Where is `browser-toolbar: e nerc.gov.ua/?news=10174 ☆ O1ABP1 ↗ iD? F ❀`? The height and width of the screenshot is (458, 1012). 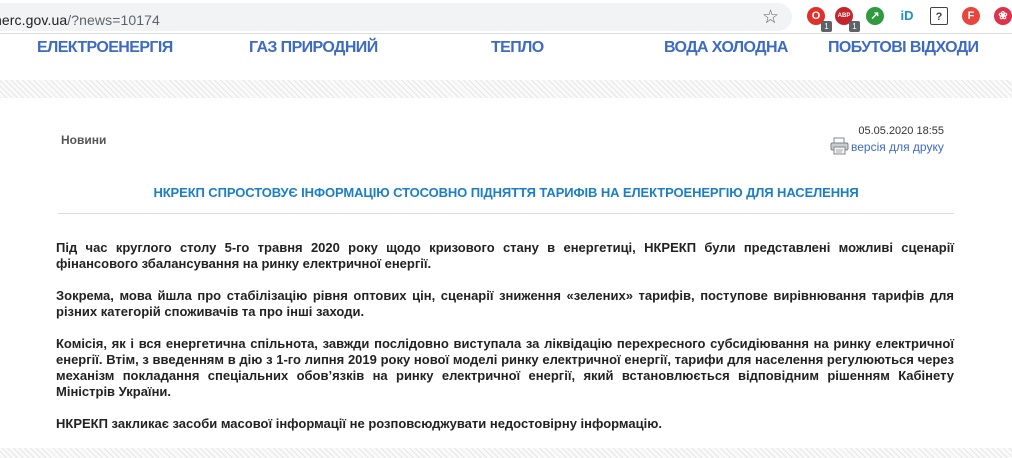 browser-toolbar: e nerc.gov.ua/?news=10174 ☆ O1ABP1 ↗ iD? F ❀ is located at coordinates (506, 17).